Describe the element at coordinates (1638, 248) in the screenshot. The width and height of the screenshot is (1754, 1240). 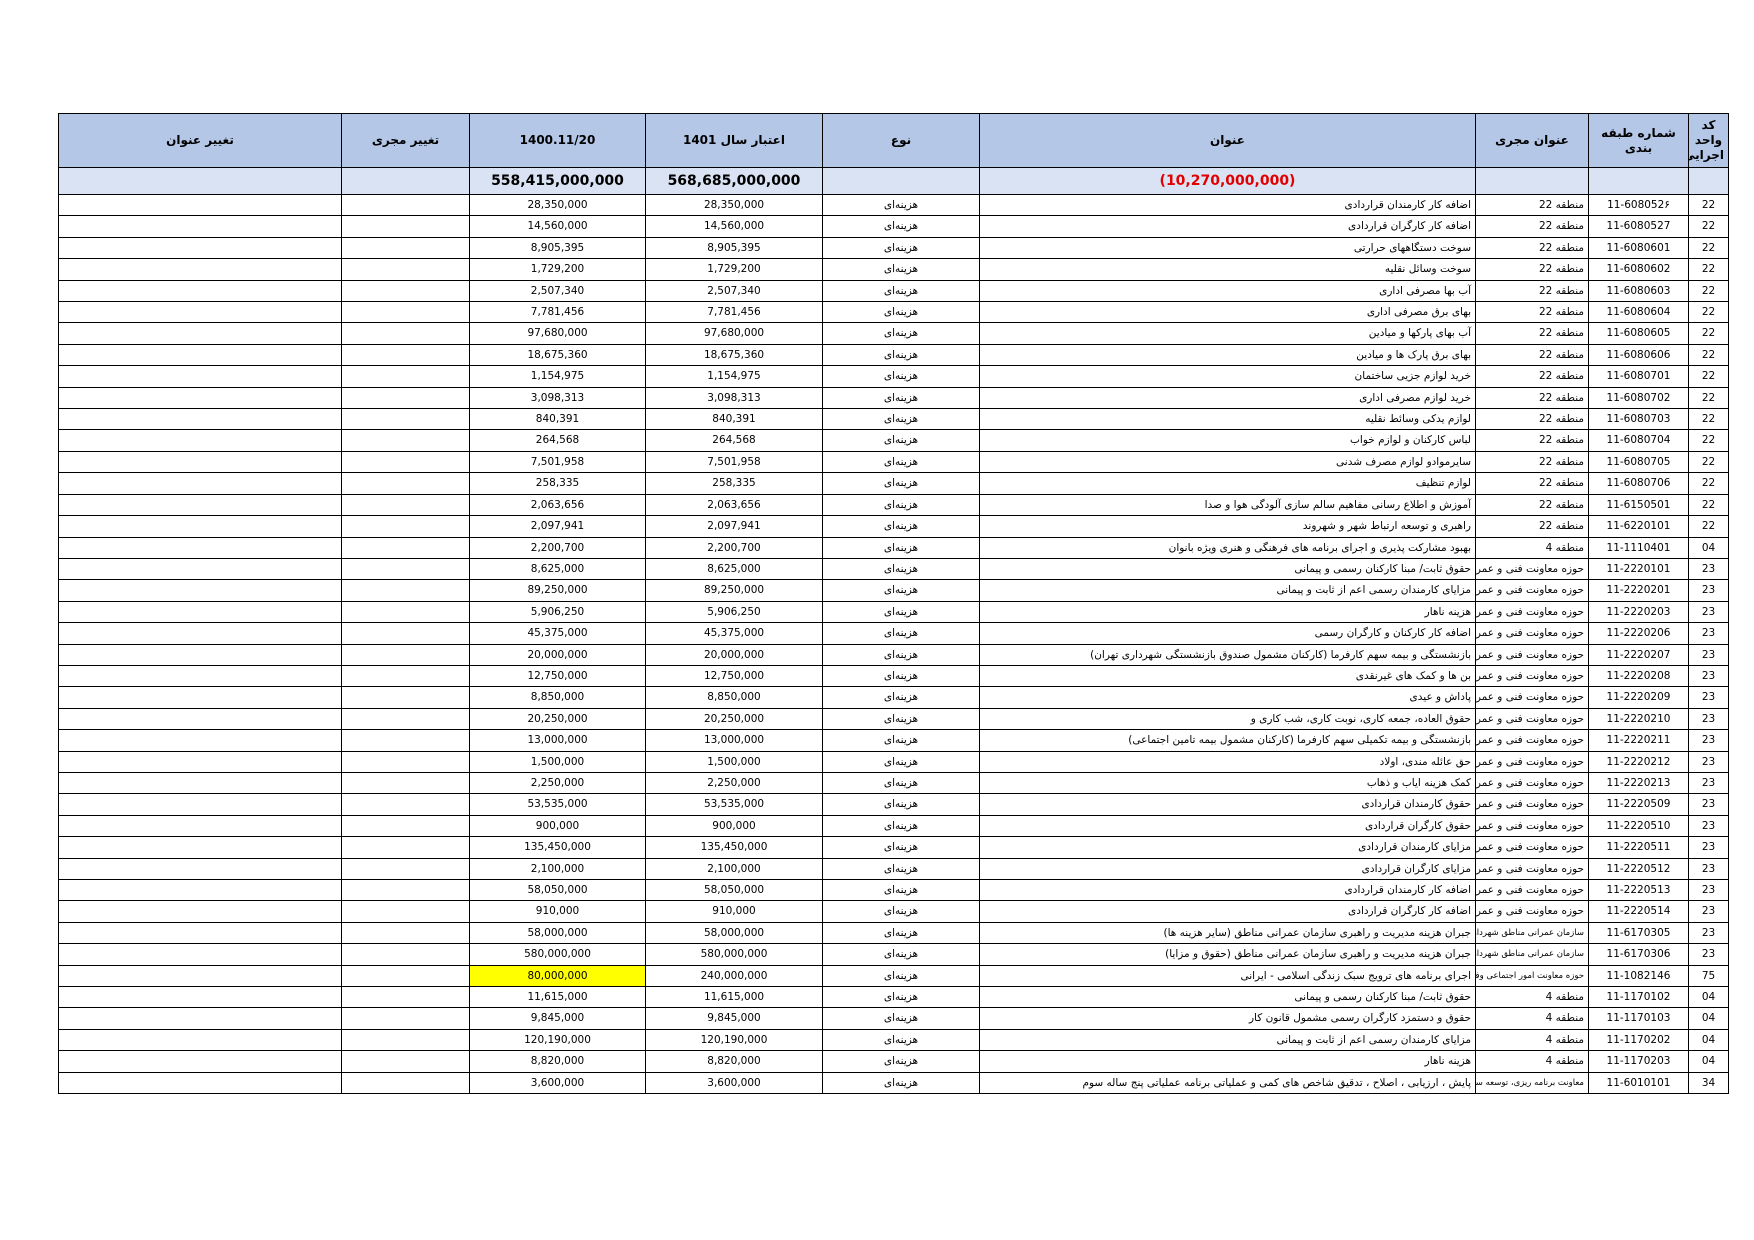
I see `cell-class-no: 11-6080601` at that location.